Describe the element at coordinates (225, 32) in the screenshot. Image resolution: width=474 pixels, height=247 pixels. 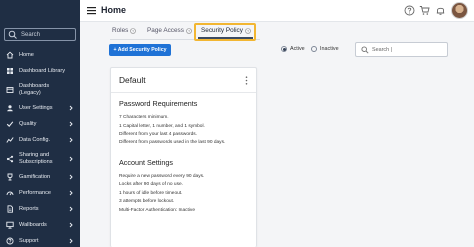
I see `tab-highlight-box` at that location.